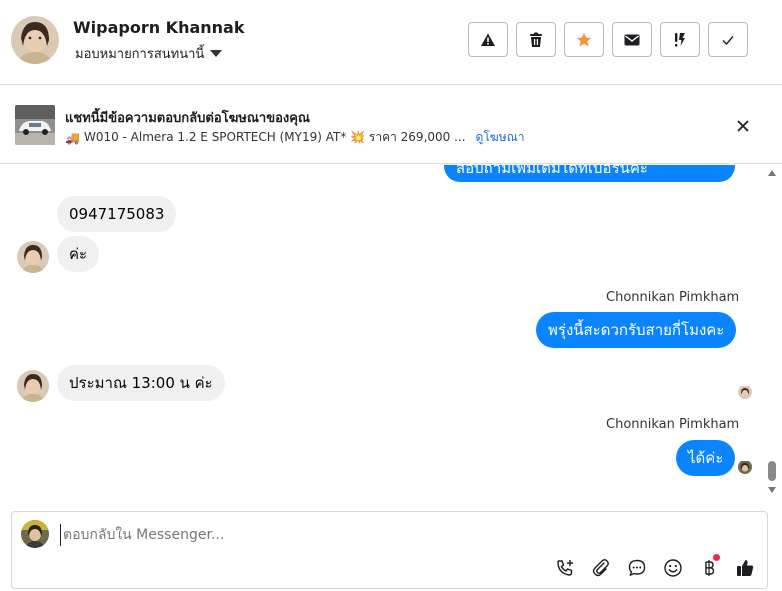  What do you see at coordinates (141, 383) in the screenshot?
I see `incoming-message: ประมาณ 13:00 น ค่ะ` at bounding box center [141, 383].